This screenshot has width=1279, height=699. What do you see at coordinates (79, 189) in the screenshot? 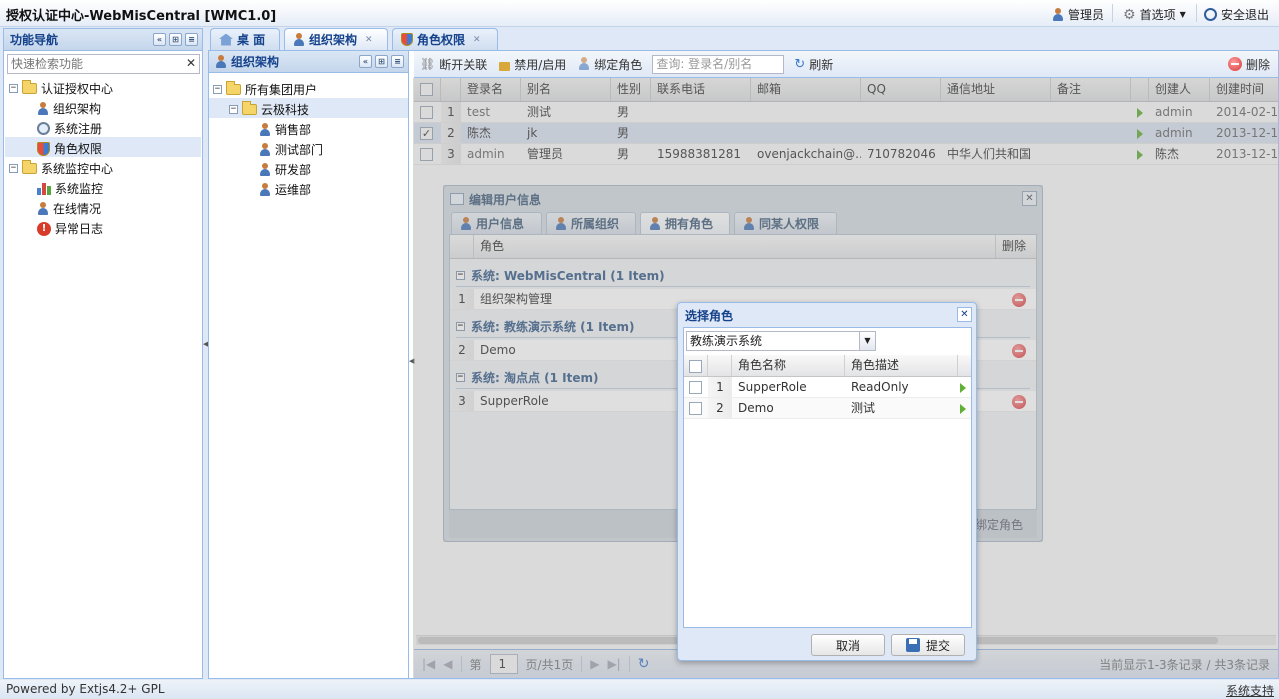
I see `nav-item-label: 系统监控` at bounding box center [79, 189].